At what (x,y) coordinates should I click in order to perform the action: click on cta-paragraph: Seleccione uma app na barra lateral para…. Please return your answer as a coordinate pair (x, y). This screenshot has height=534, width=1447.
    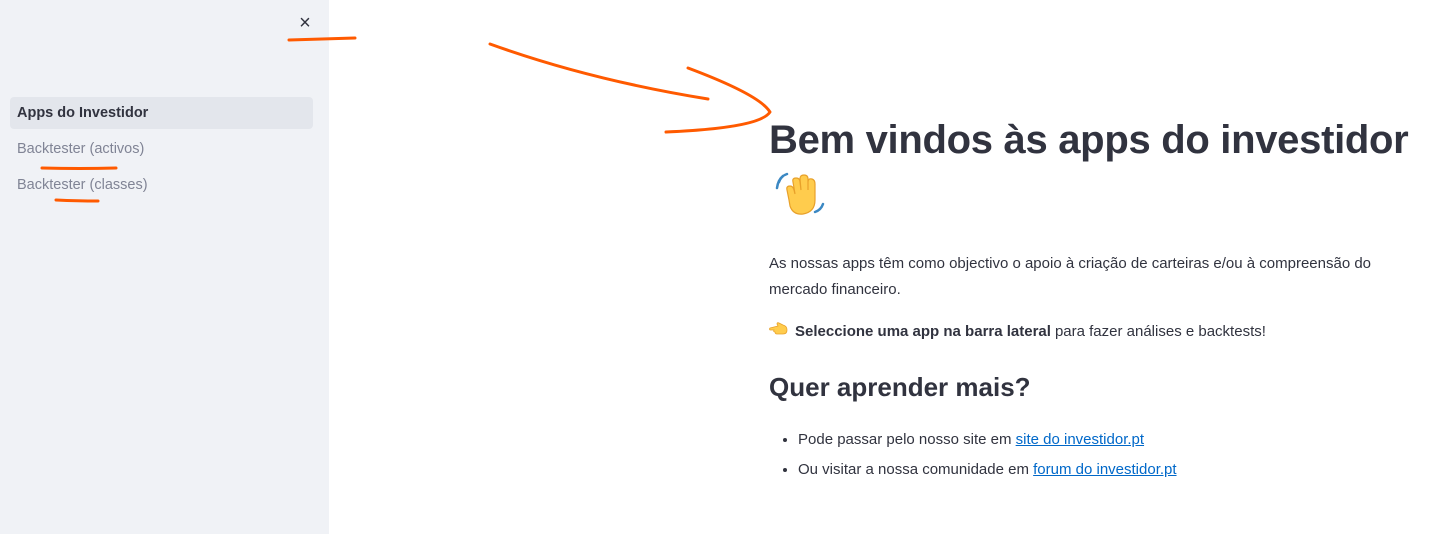
    Looking at the image, I should click on (1099, 332).